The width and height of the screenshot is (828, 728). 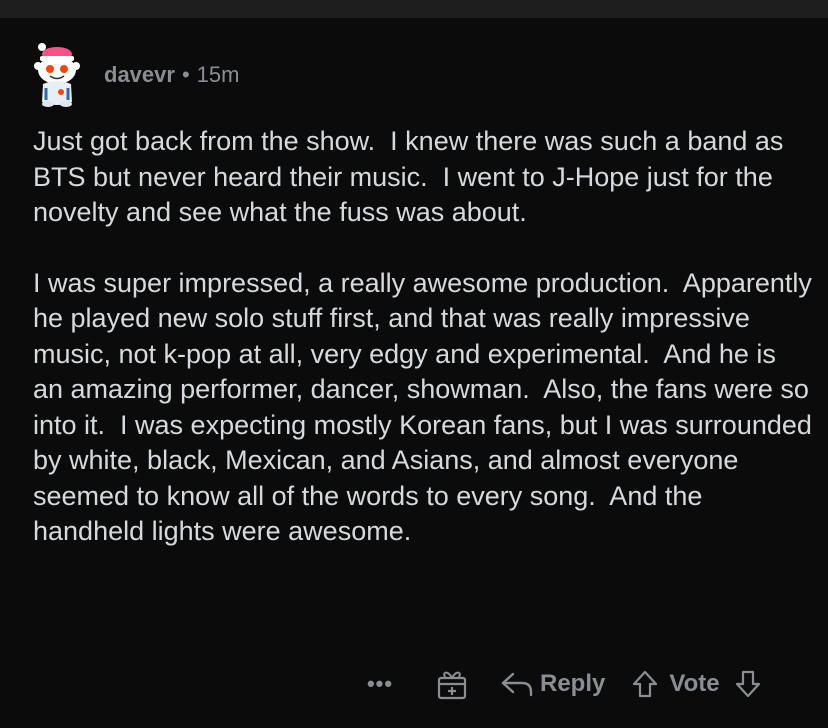 What do you see at coordinates (452, 684) in the screenshot?
I see `gift-award-icon` at bounding box center [452, 684].